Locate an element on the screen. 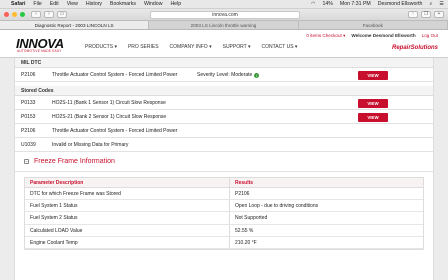  freeze-frame-title: Freeze Frame Information is located at coordinates (74, 161).